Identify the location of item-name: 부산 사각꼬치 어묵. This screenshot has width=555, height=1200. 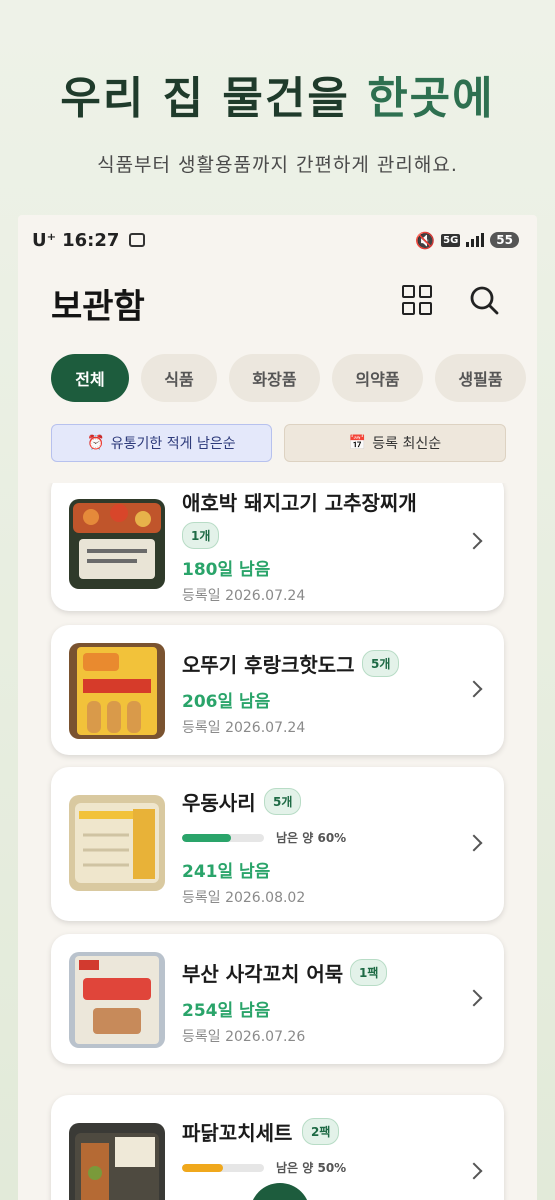
(263, 974).